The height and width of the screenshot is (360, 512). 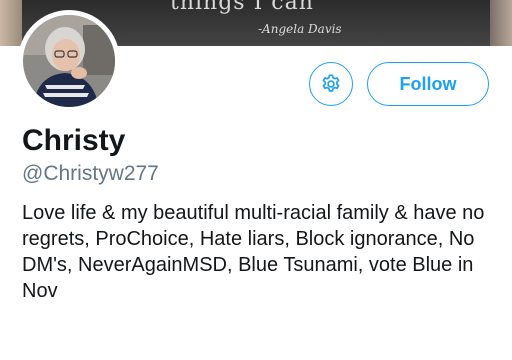 I want to click on banner-author: -Angela Davis, so click(x=300, y=29).